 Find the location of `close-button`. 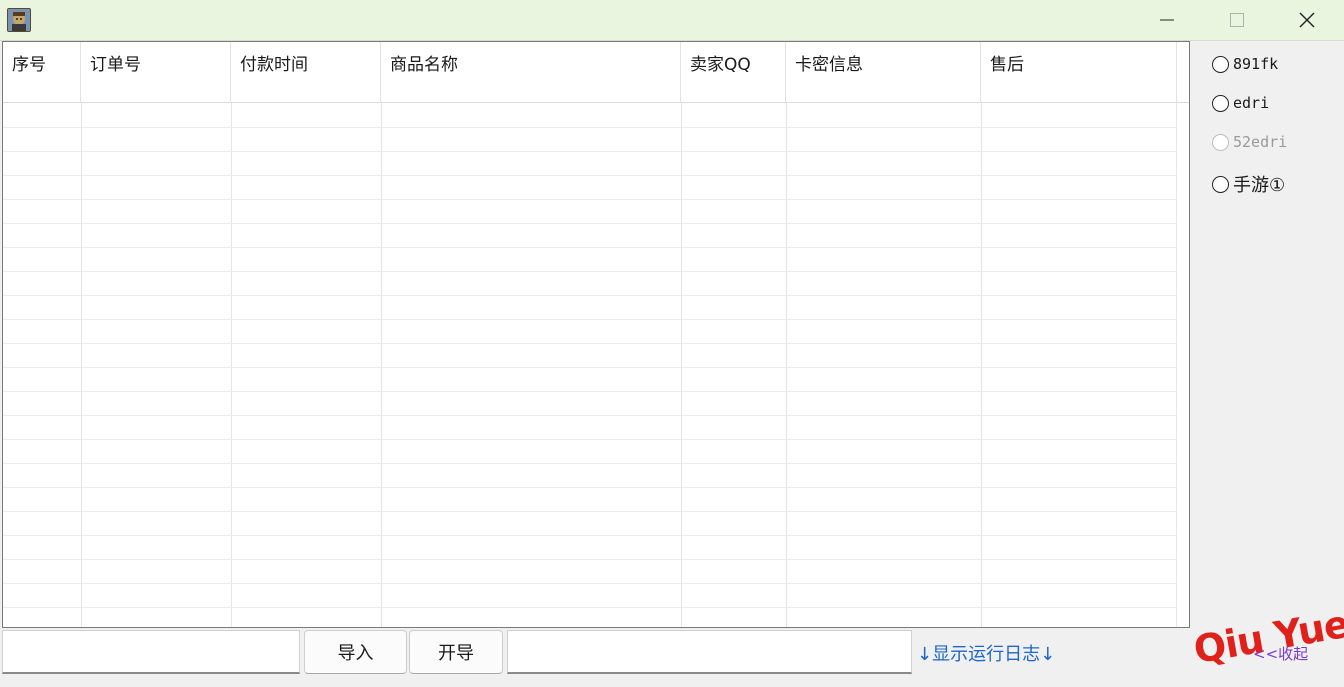

close-button is located at coordinates (1307, 20).